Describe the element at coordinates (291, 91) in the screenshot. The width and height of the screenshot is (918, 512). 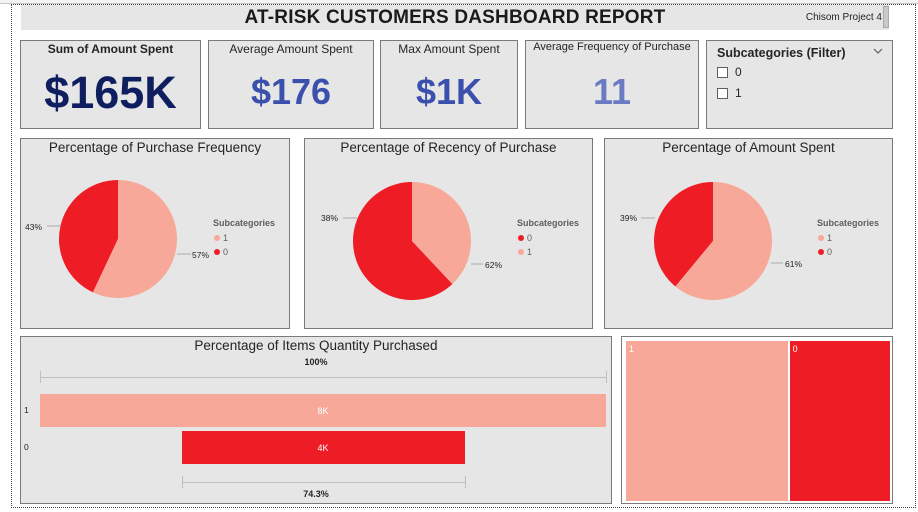
I see `kpi-value: $176` at that location.